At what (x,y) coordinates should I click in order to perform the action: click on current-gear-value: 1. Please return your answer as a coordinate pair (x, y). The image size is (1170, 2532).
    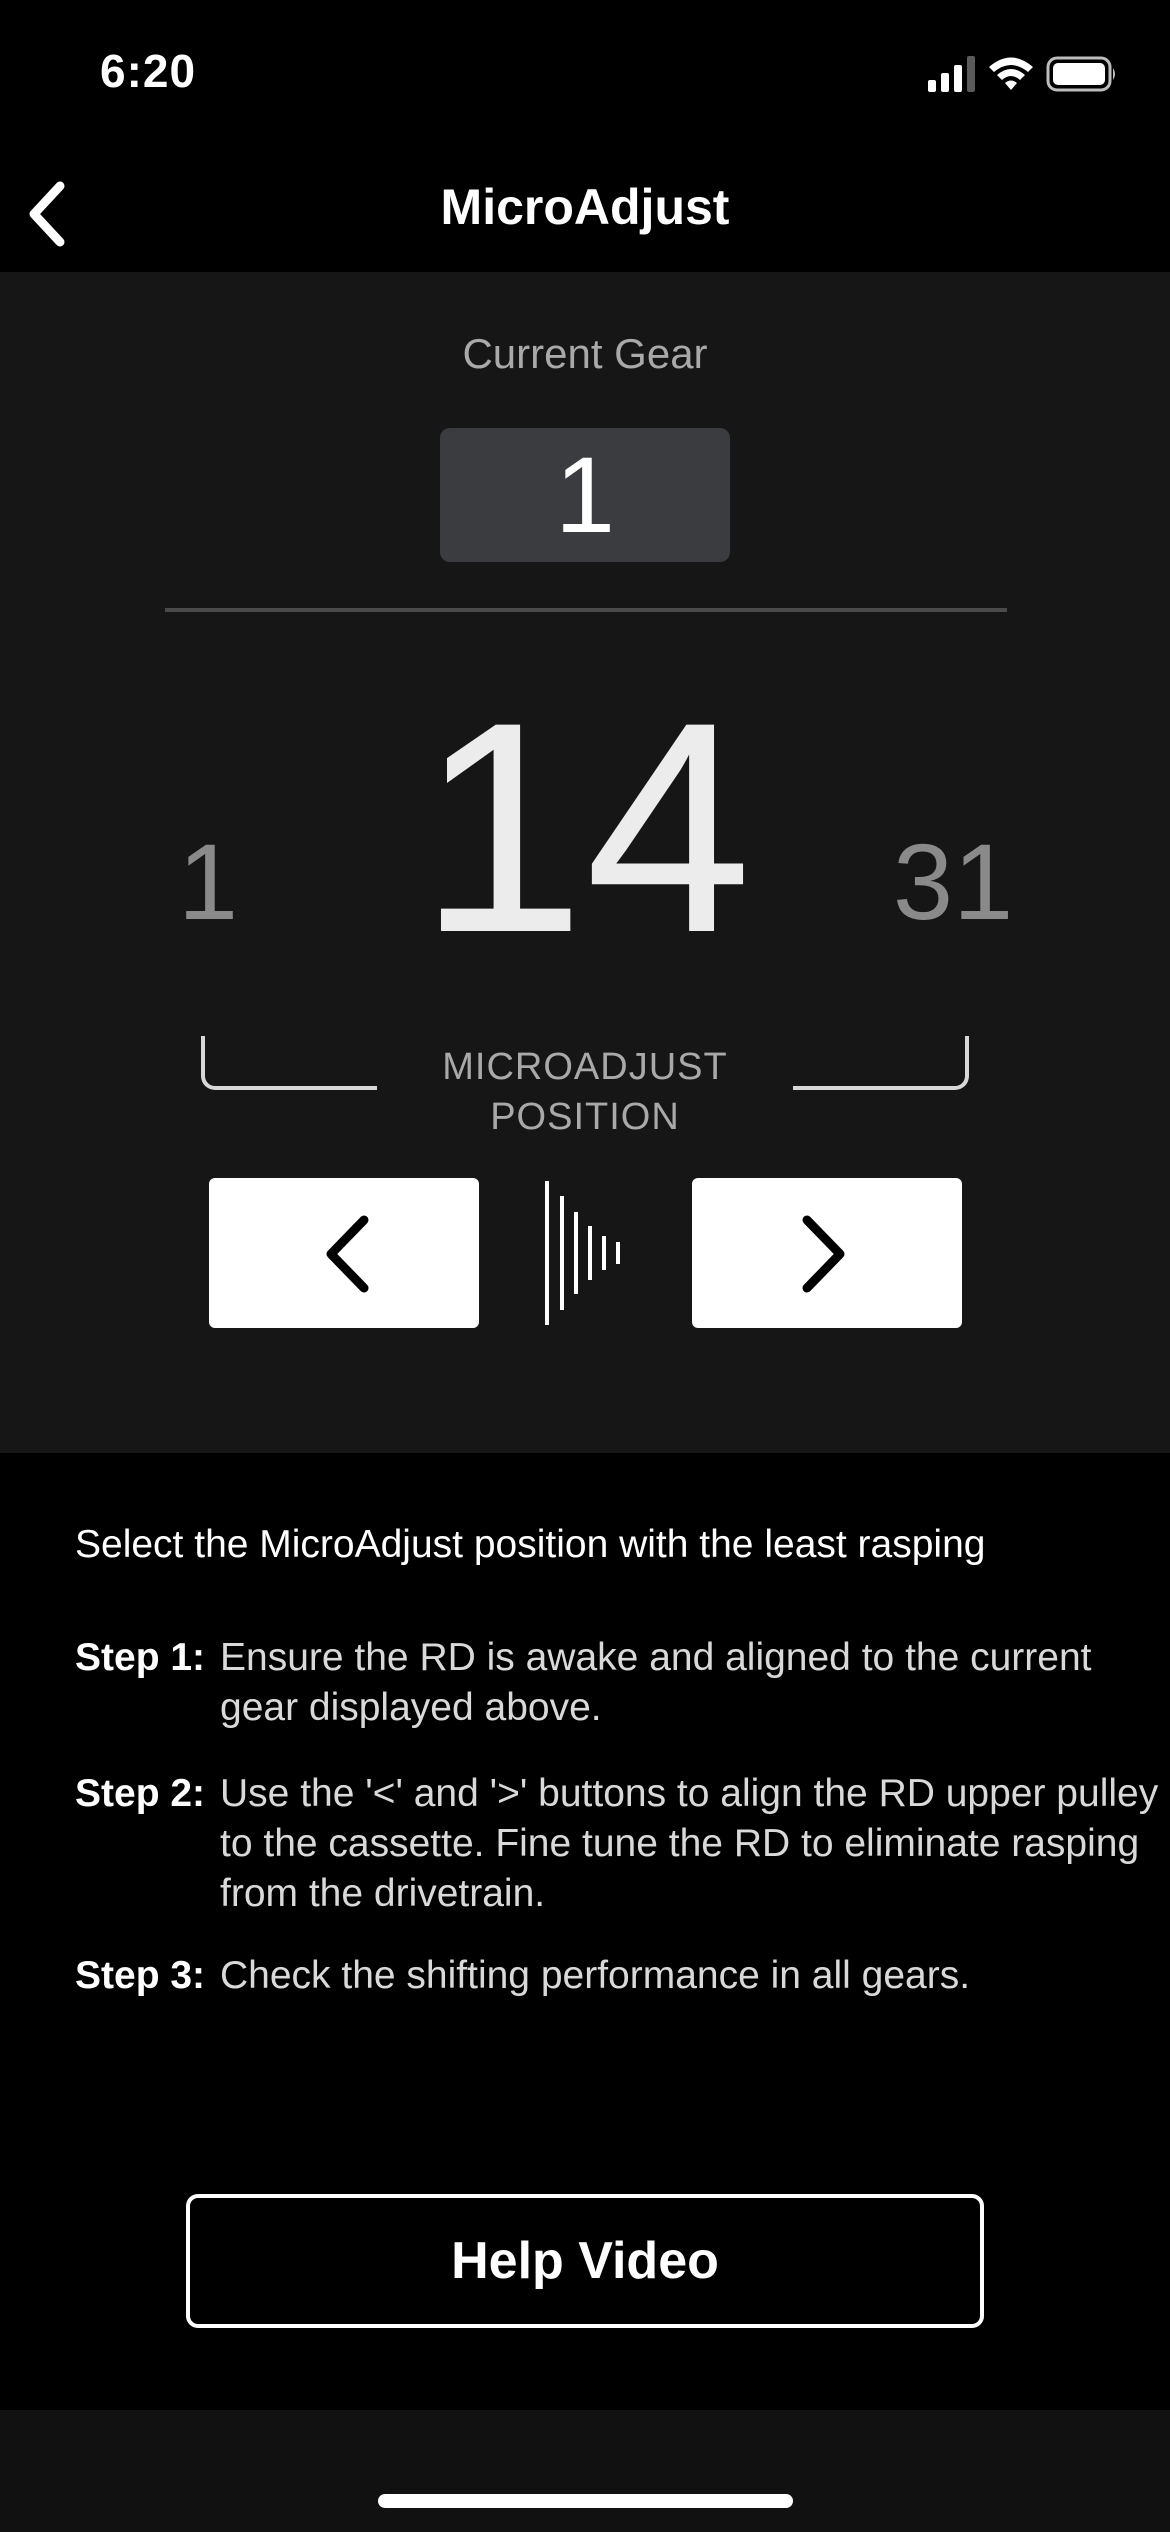
    Looking at the image, I should click on (585, 495).